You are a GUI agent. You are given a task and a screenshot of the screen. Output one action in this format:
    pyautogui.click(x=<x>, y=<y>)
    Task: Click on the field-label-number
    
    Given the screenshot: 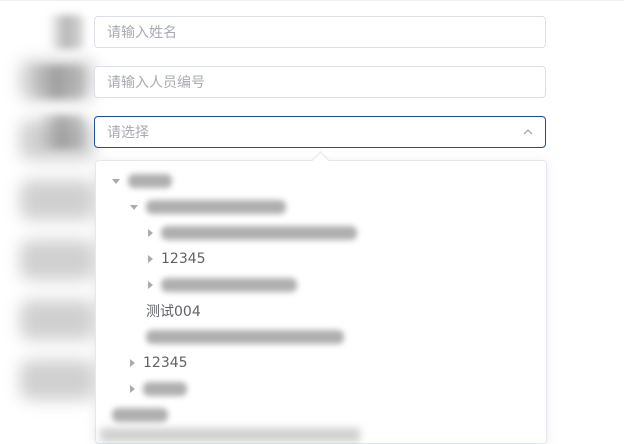 What is the action you would take?
    pyautogui.click(x=56, y=82)
    